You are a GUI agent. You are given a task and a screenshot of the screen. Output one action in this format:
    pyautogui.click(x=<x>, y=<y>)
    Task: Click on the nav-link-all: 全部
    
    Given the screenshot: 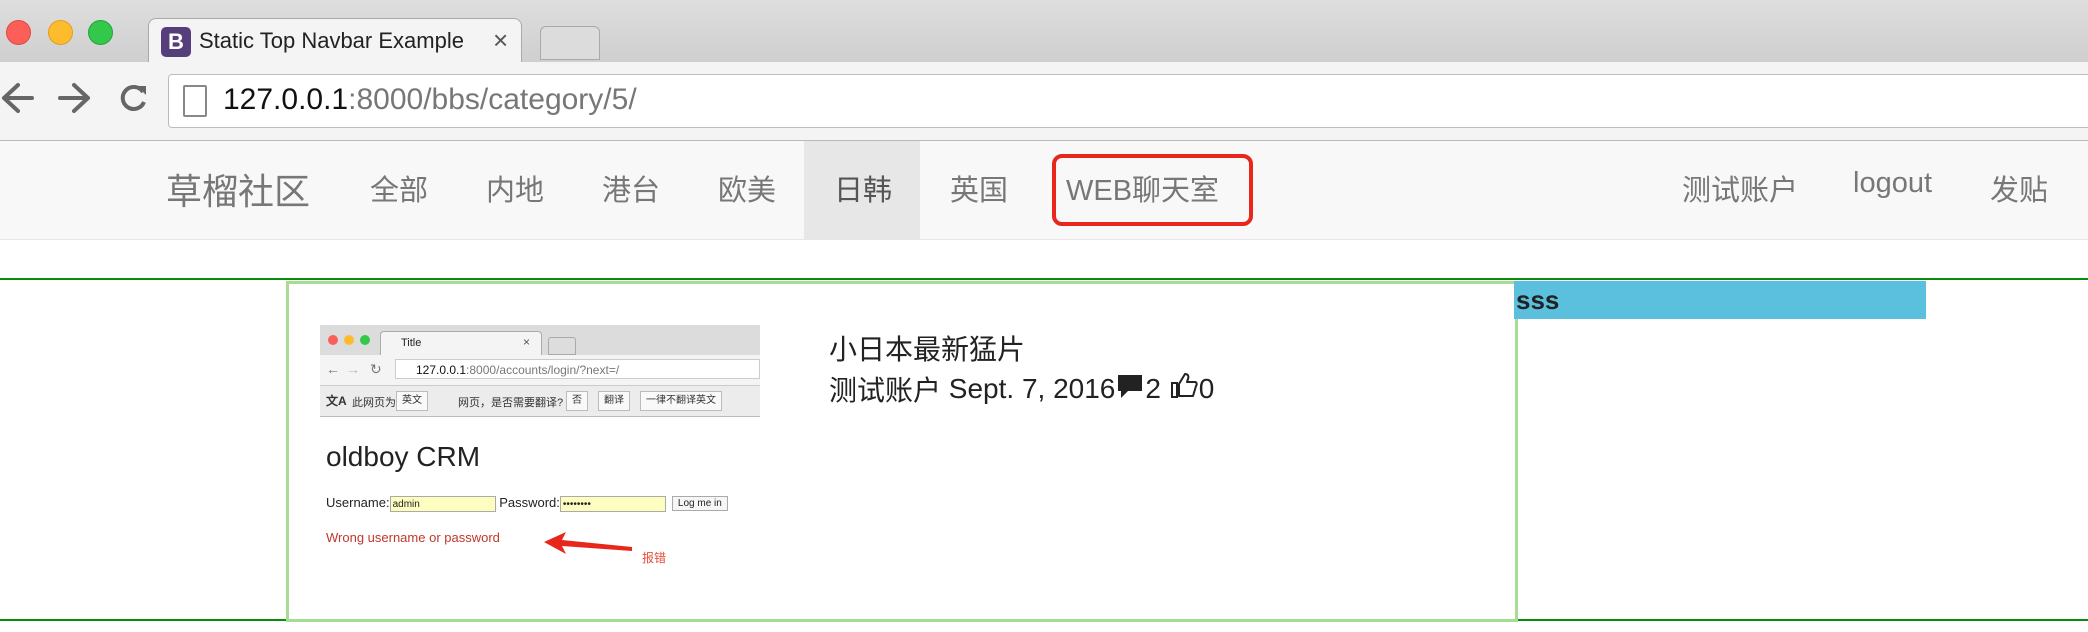 What is the action you would take?
    pyautogui.click(x=399, y=188)
    